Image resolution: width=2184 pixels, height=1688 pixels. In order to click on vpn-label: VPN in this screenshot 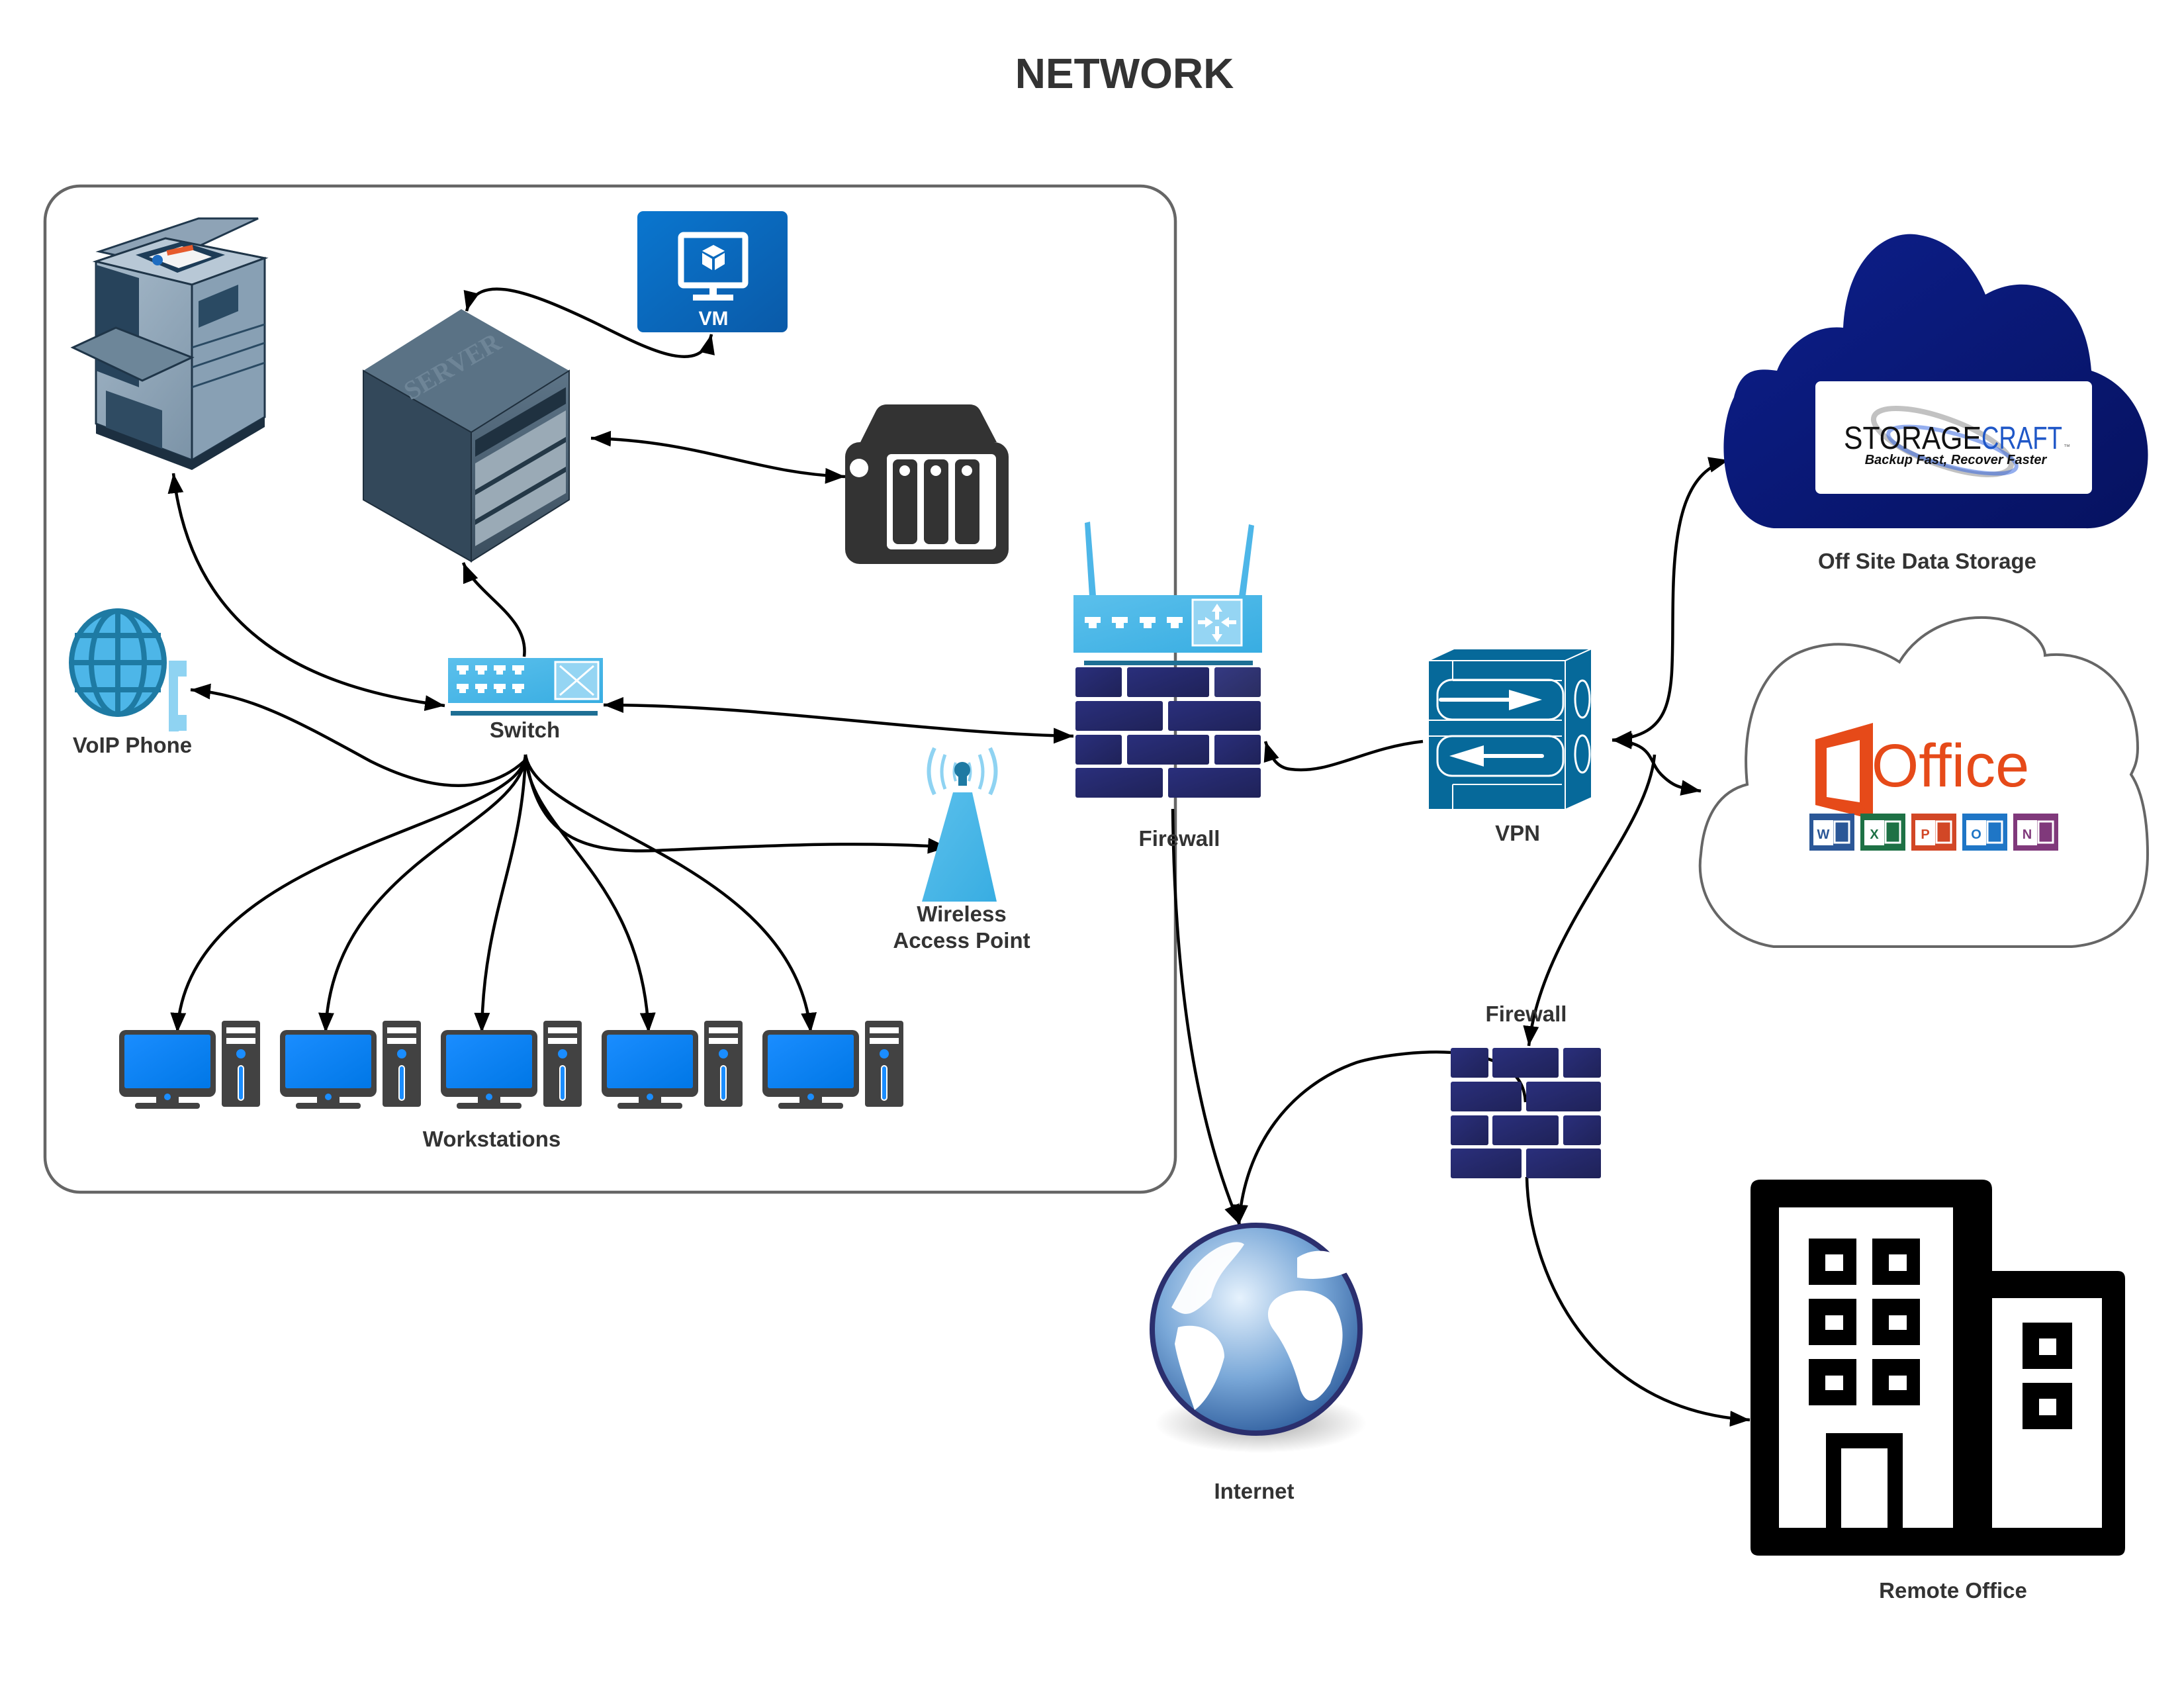, I will do `click(1517, 833)`.